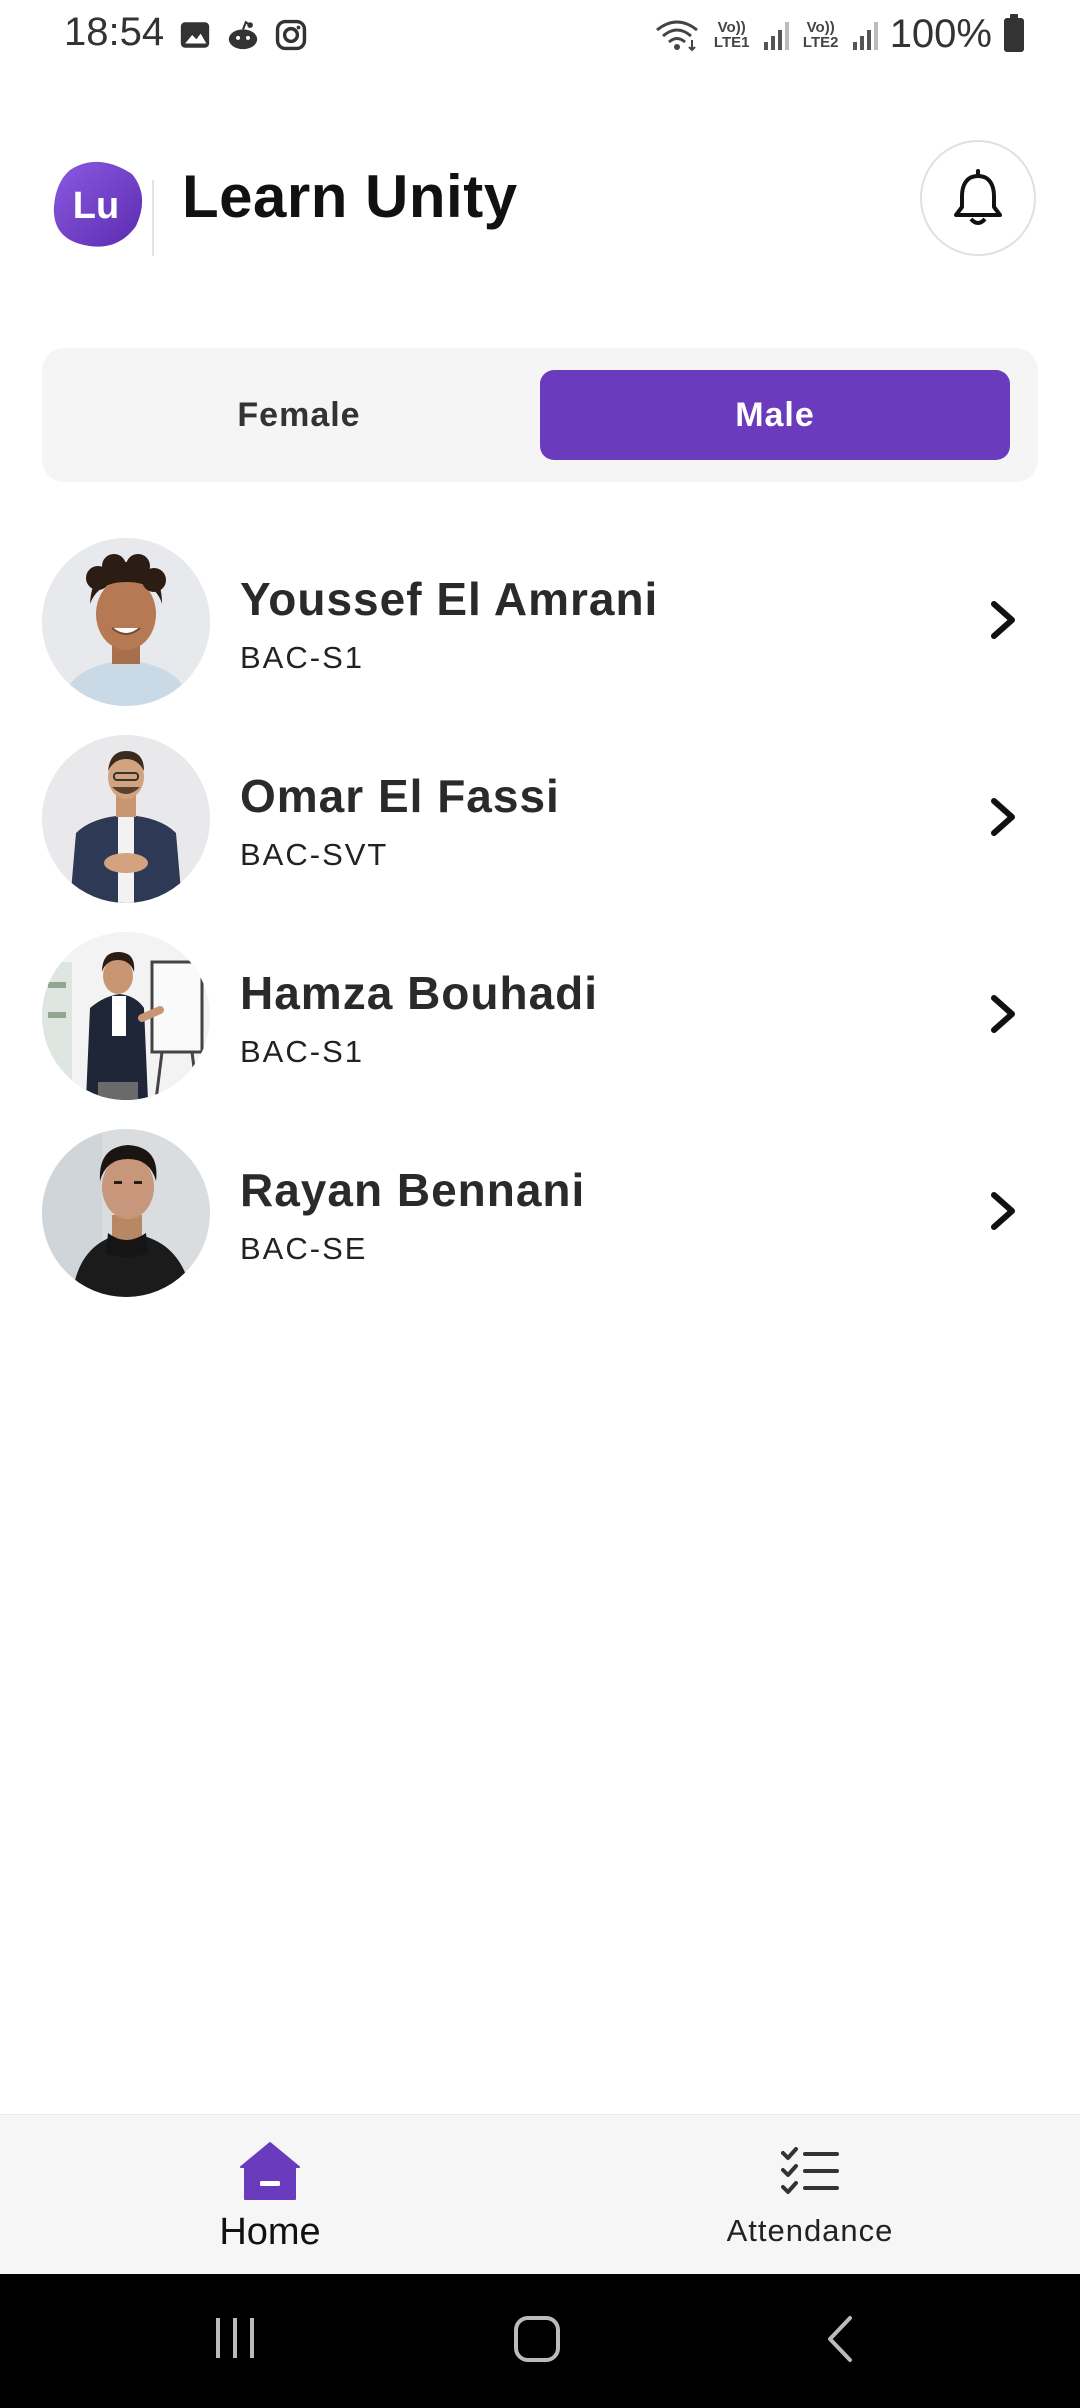 The width and height of the screenshot is (1080, 2408). I want to click on nav-home: Home, so click(270, 2195).